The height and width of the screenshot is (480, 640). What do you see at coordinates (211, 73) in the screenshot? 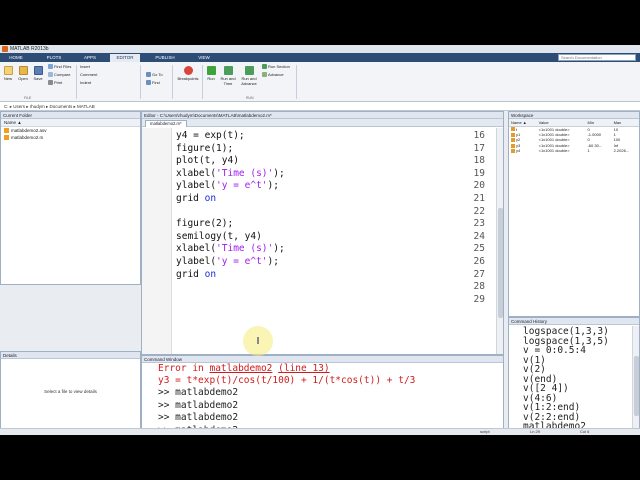
I see `run-button: Run` at bounding box center [211, 73].